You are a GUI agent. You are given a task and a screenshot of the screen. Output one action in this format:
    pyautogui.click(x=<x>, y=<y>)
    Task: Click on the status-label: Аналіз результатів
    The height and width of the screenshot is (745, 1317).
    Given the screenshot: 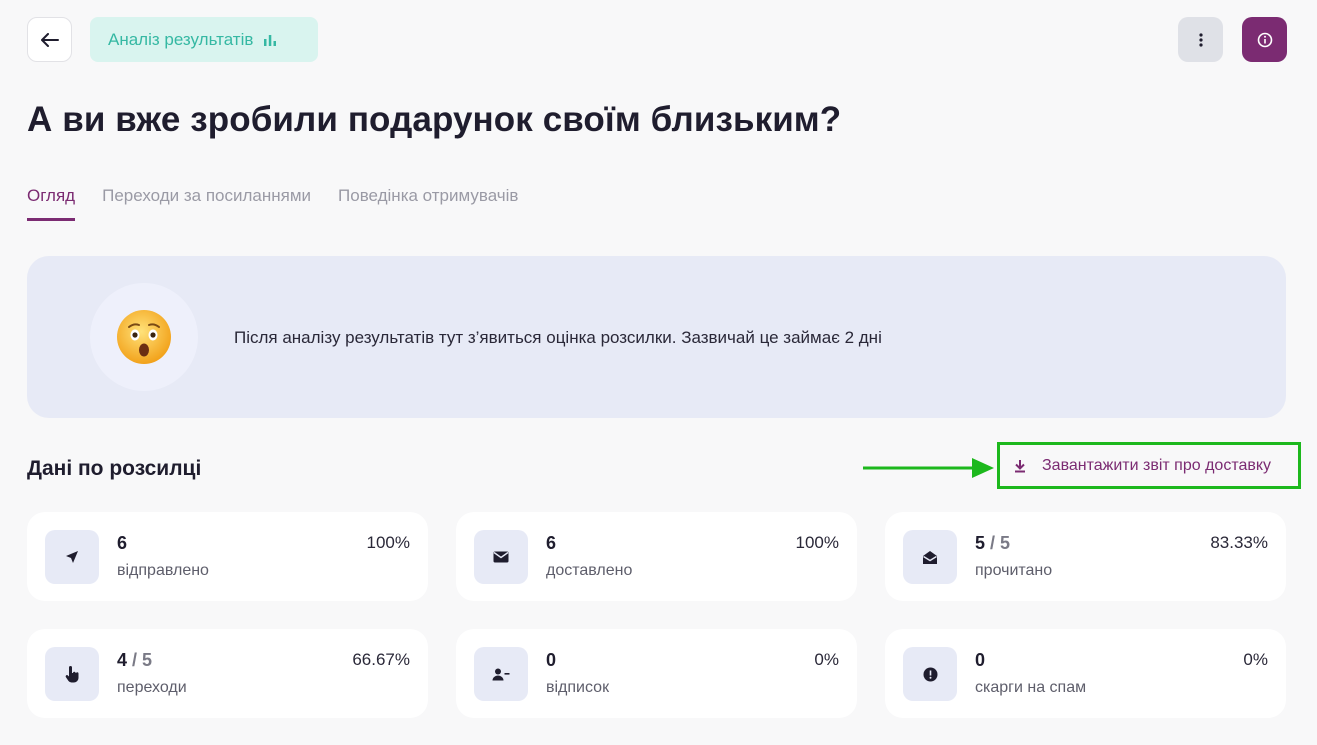 What is the action you would take?
    pyautogui.click(x=181, y=39)
    